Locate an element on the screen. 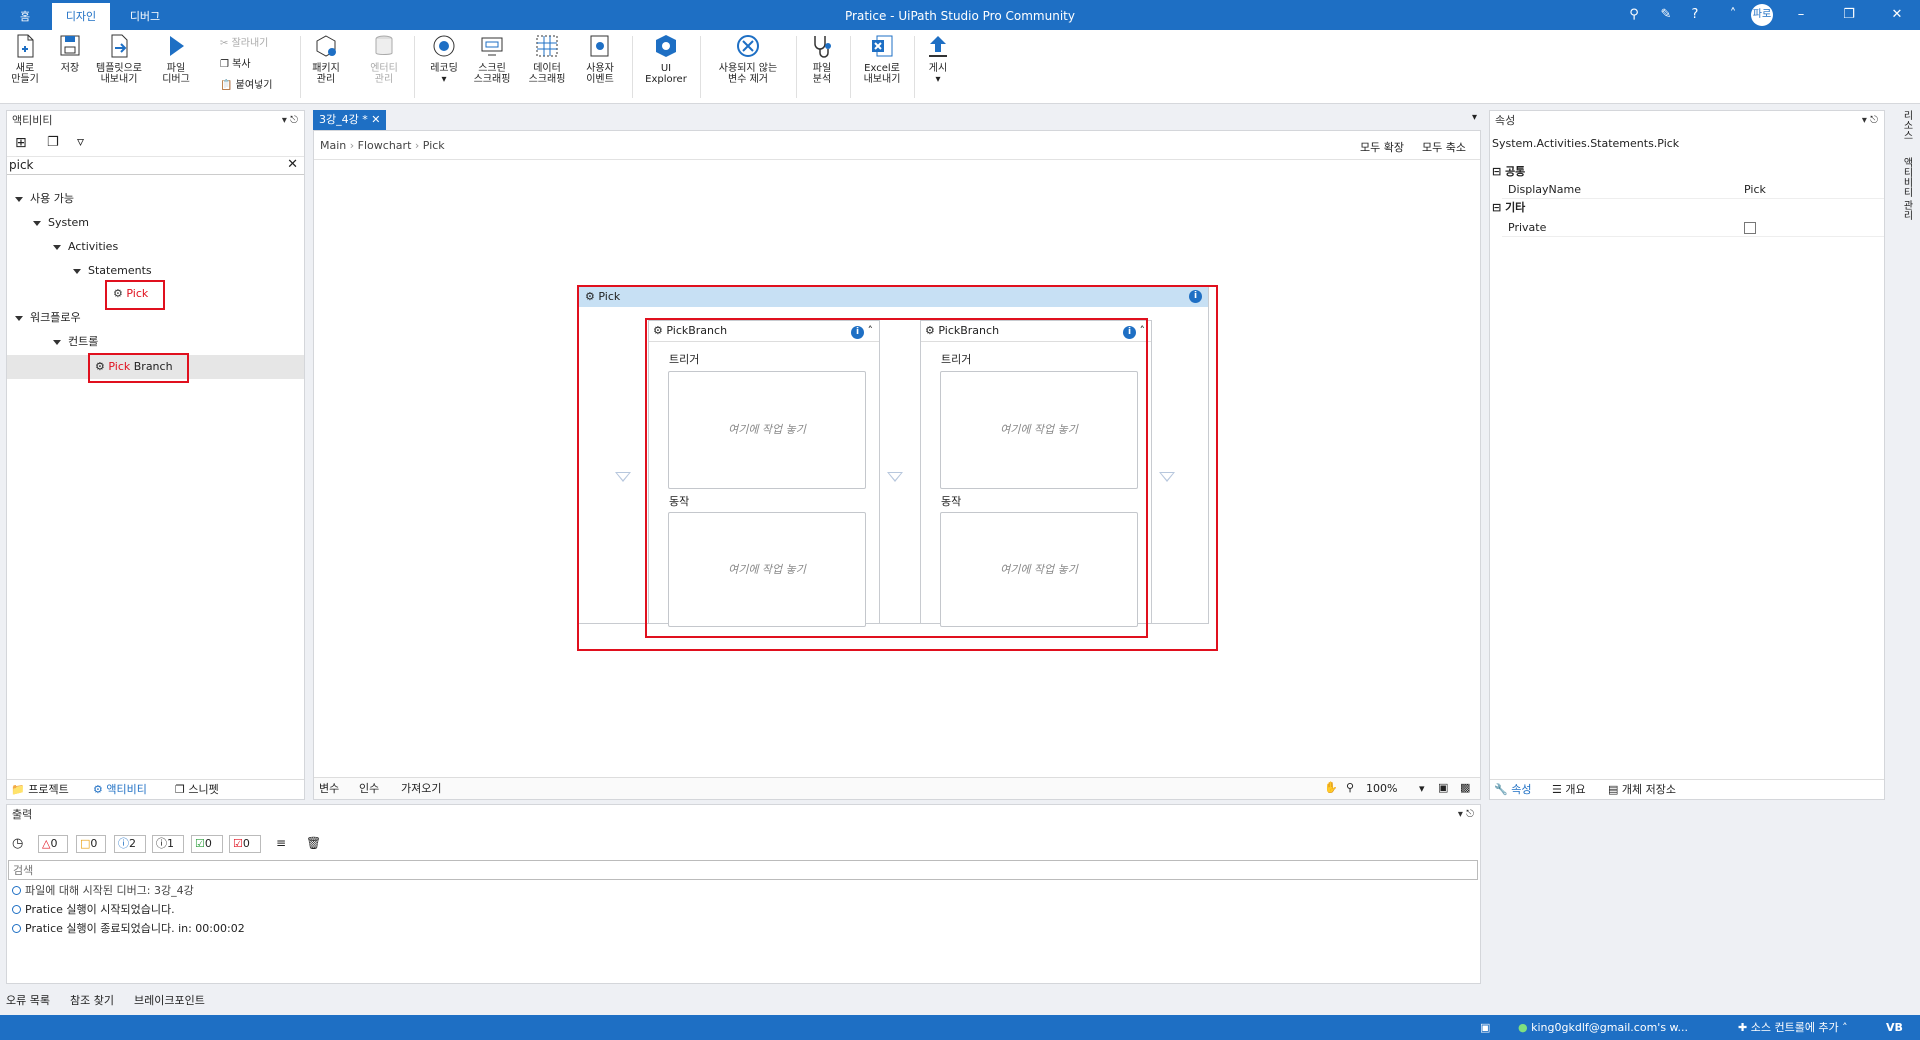  document-tab: 3강_4강 * ✕ is located at coordinates (350, 120).